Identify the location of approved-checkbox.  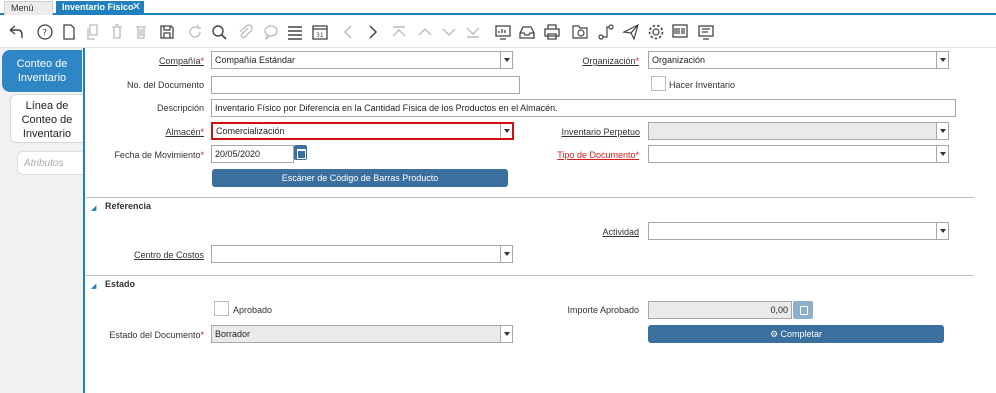
(221, 308).